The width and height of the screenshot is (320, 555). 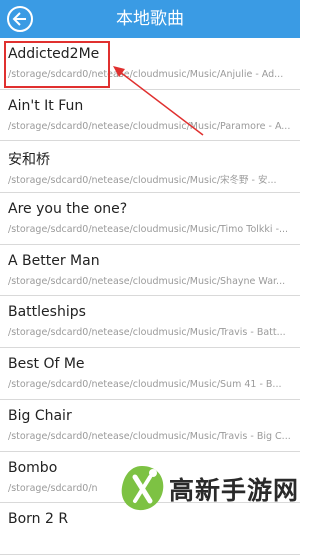 What do you see at coordinates (142, 488) in the screenshot?
I see `watermark-logo-icon` at bounding box center [142, 488].